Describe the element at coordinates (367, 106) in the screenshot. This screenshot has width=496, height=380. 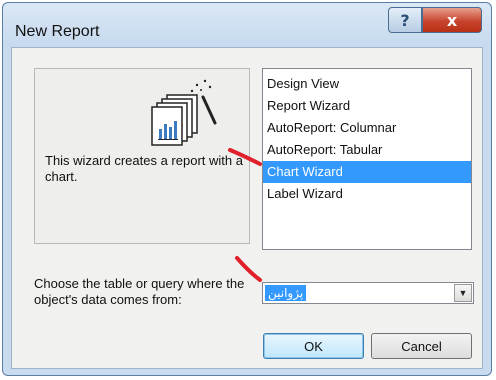
I see `list-item-report-wizard: Report Wizard` at that location.